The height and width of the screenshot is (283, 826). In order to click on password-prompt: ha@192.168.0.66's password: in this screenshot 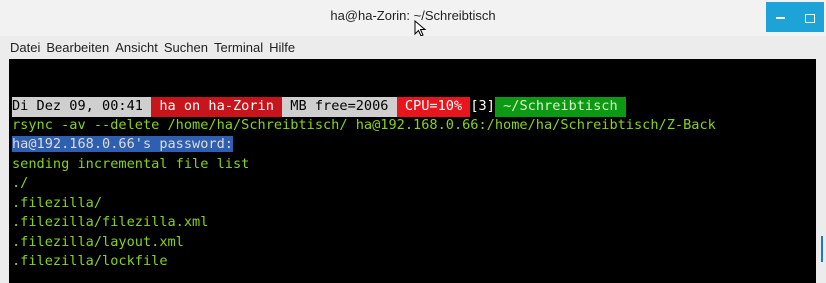, I will do `click(122, 144)`.